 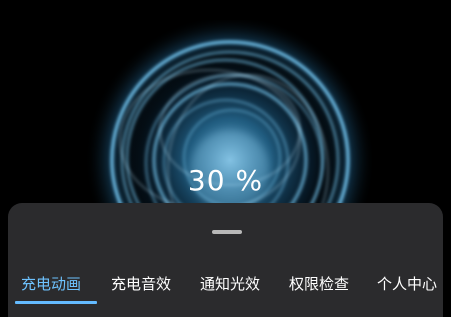 I want to click on tab-charging-animation: 充电动画, so click(x=51, y=284).